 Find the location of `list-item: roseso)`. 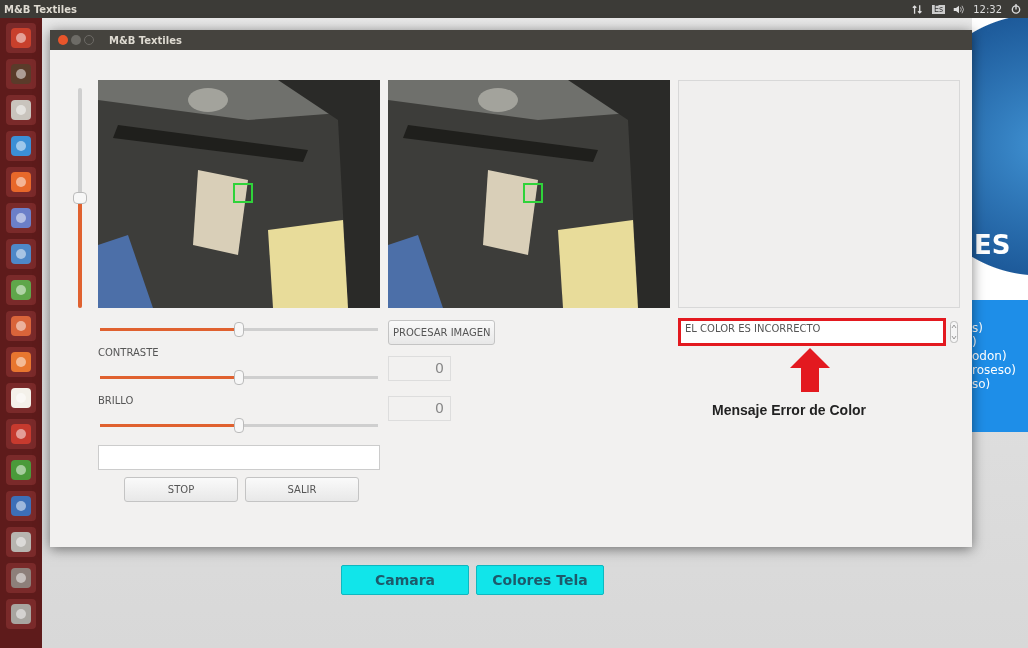

list-item: roseso) is located at coordinates (1000, 370).